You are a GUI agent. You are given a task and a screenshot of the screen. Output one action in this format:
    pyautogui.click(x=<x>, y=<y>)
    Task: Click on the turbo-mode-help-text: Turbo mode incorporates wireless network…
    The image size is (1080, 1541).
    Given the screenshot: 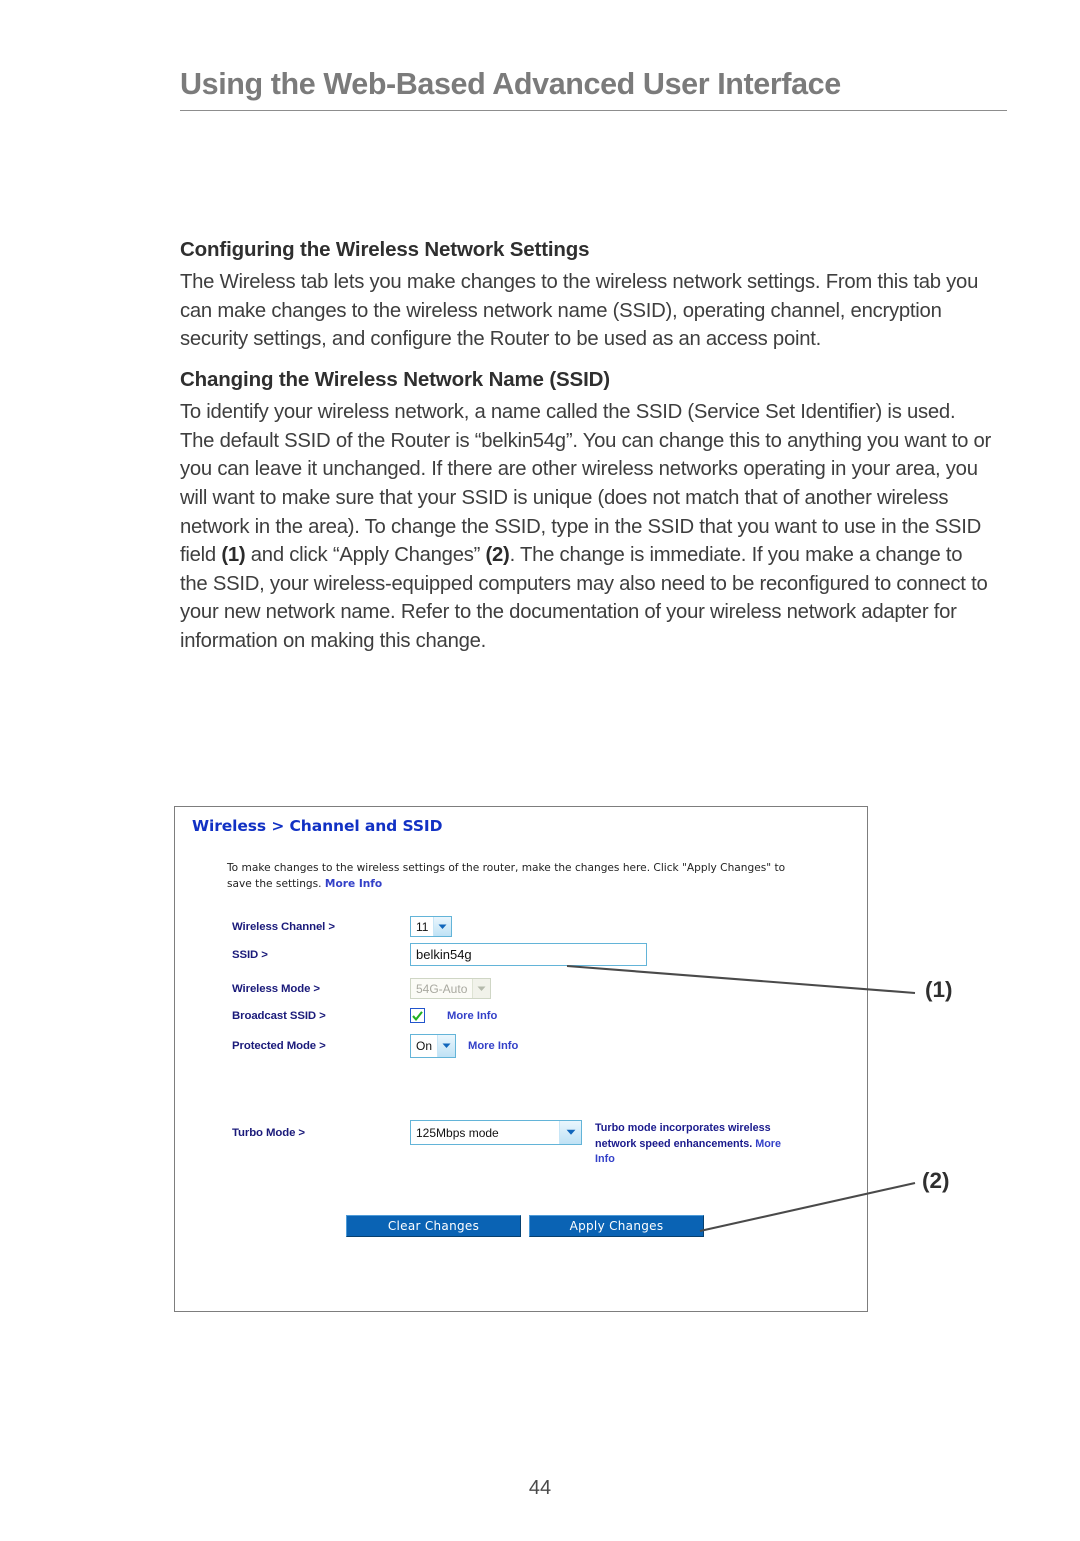 What is the action you would take?
    pyautogui.click(x=695, y=1144)
    